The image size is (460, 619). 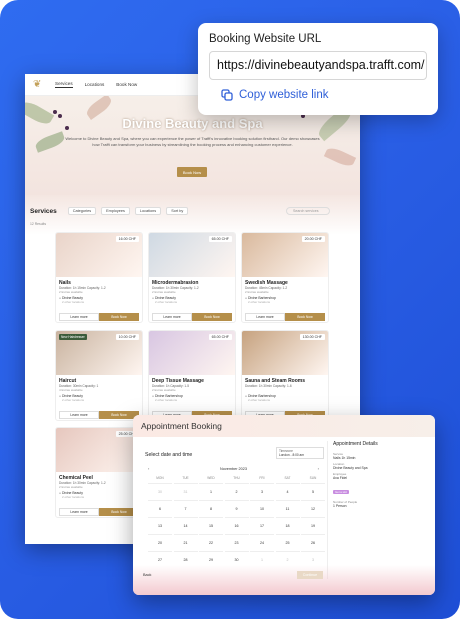 I want to click on results-count: 12 Results, so click(x=38, y=224).